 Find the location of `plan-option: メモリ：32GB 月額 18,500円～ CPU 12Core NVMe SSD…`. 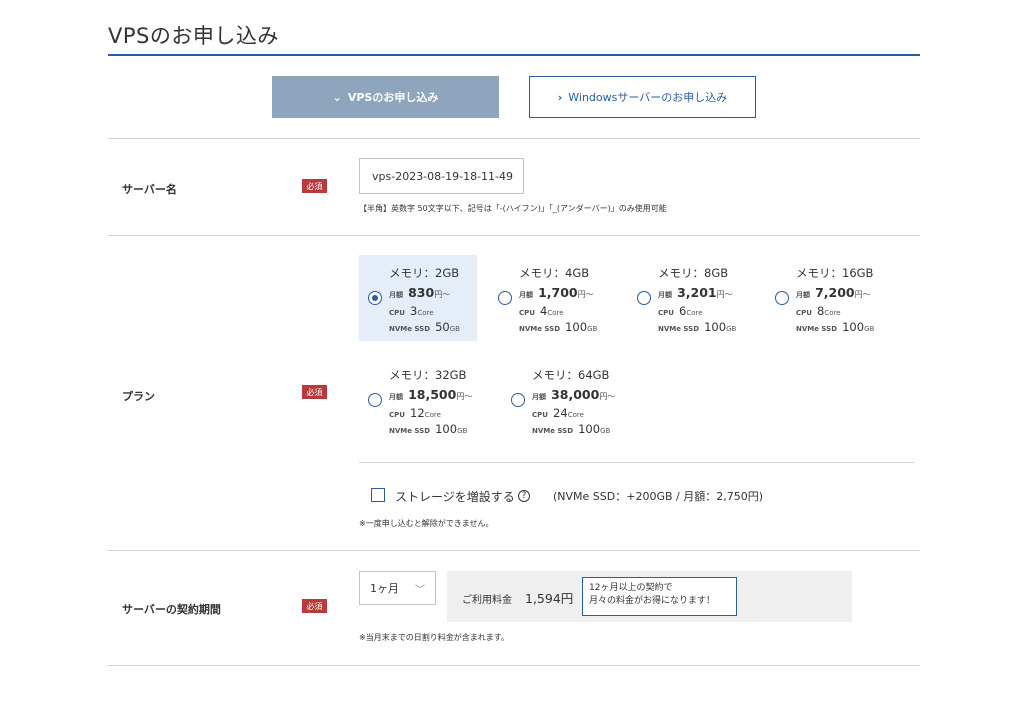

plan-option: メモリ：32GB 月額 18,500円～ CPU 12Core NVMe SSD… is located at coordinates (418, 400).